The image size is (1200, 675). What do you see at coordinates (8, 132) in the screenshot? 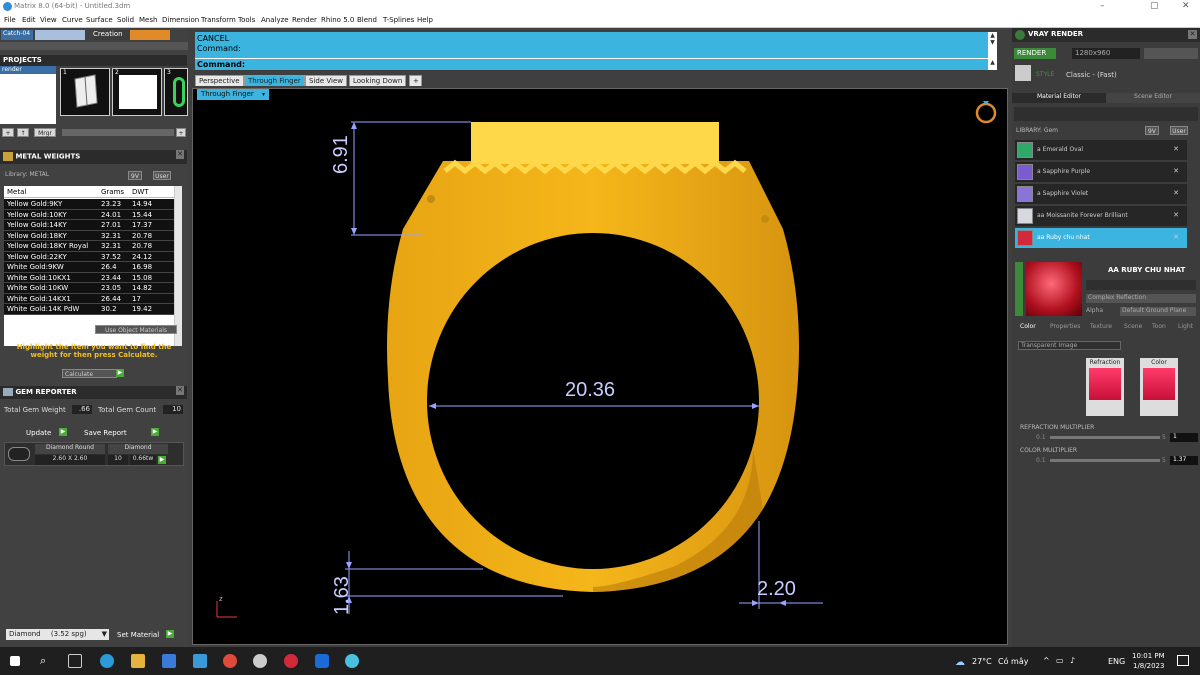
I see `project-add-button: +` at bounding box center [8, 132].